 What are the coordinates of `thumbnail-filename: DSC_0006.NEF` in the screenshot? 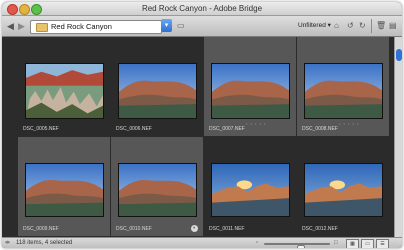 It's located at (134, 129).